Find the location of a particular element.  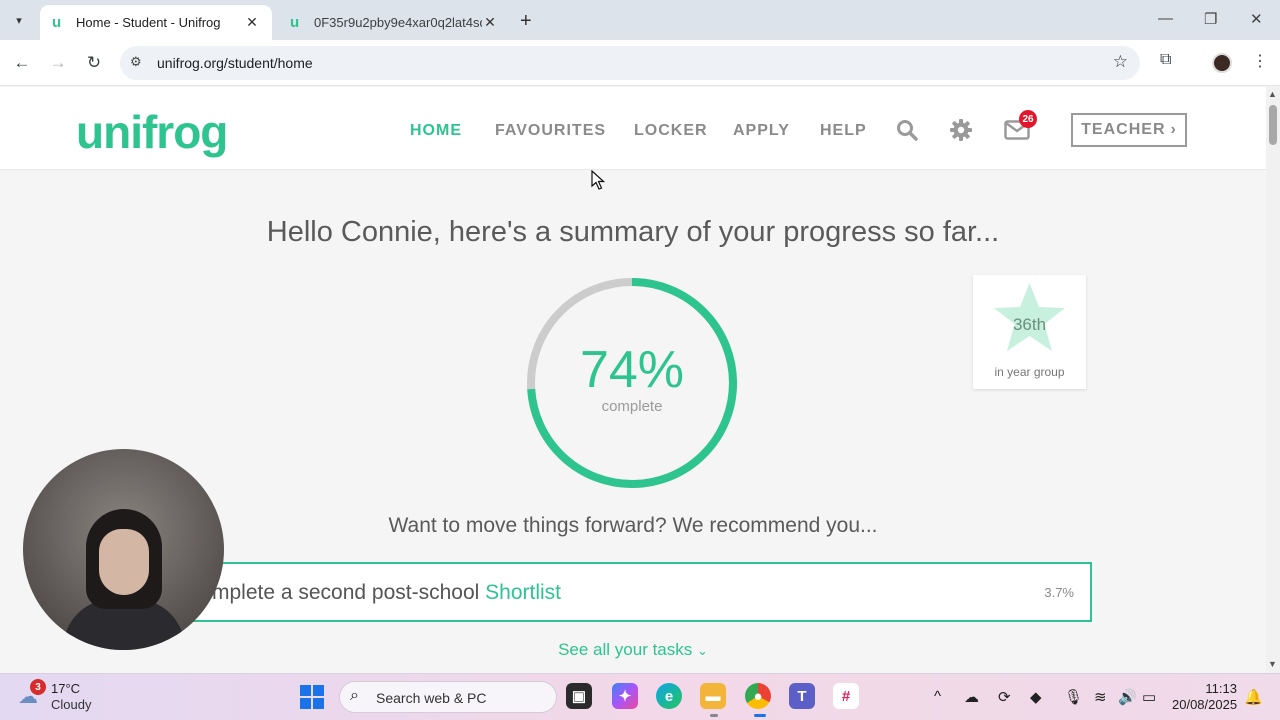

task-description: mplete a second post-school is located at coordinates (349, 592).